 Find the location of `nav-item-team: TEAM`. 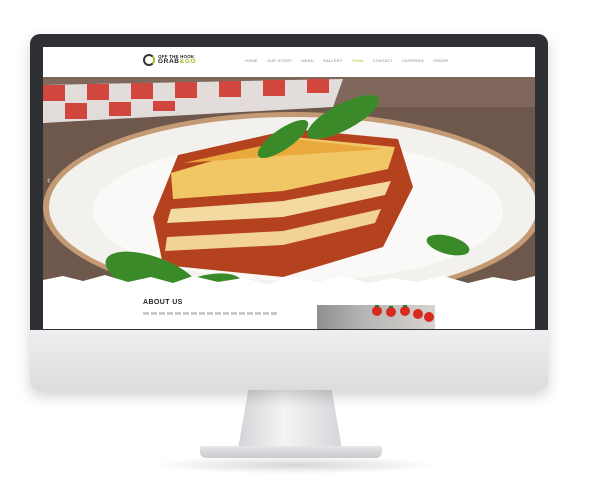

nav-item-team: TEAM is located at coordinates (358, 60).